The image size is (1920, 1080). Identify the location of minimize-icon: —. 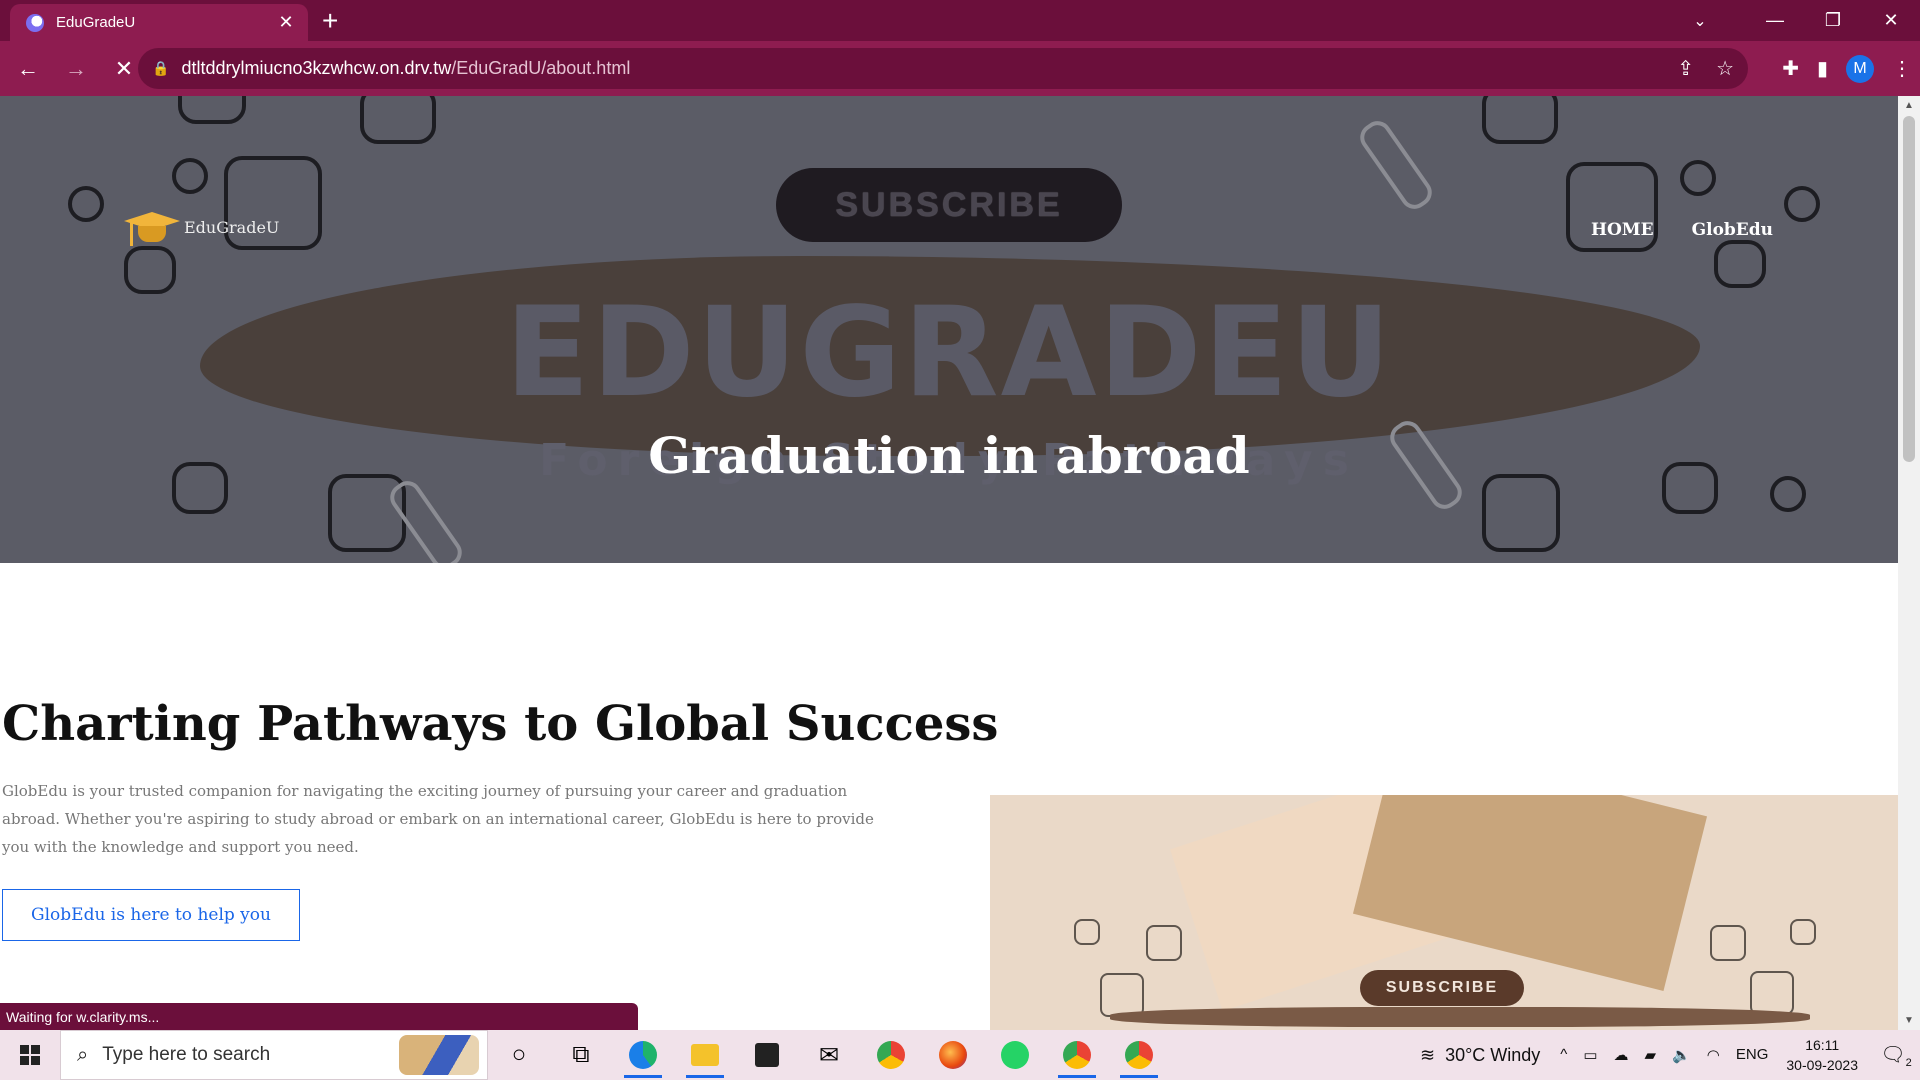
(1775, 20).